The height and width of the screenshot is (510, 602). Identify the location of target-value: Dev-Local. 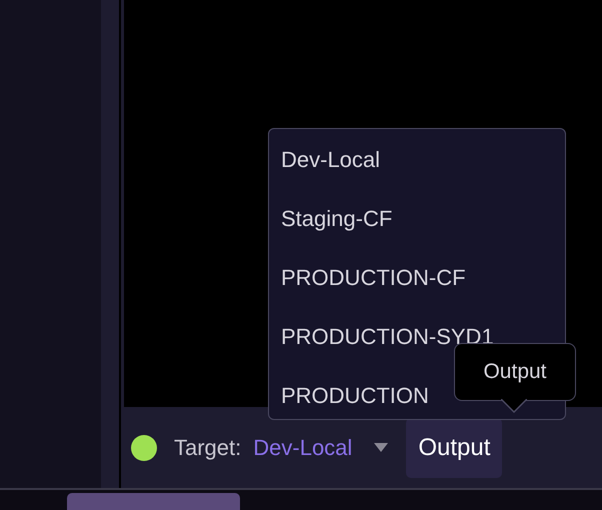
(302, 447).